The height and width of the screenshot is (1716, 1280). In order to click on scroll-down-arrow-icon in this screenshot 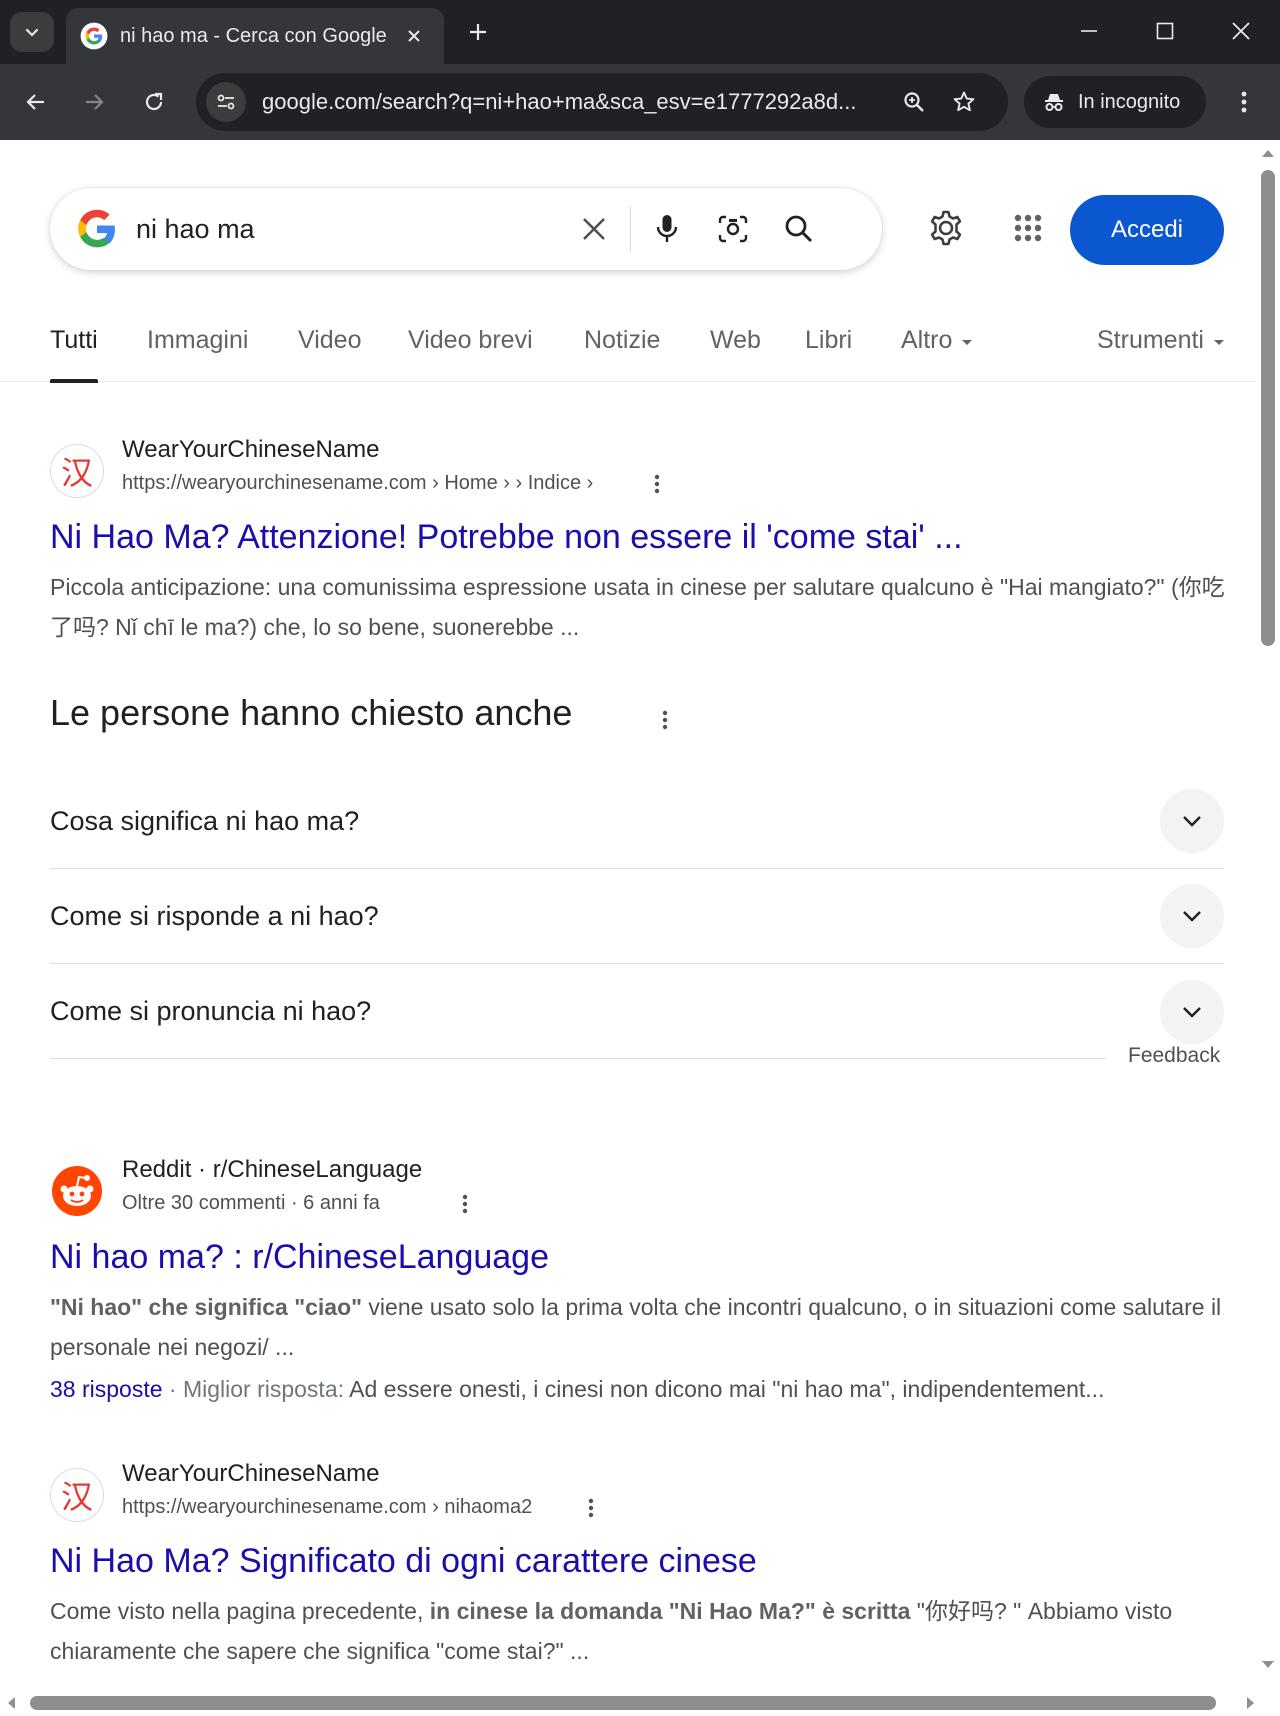, I will do `click(1268, 1664)`.